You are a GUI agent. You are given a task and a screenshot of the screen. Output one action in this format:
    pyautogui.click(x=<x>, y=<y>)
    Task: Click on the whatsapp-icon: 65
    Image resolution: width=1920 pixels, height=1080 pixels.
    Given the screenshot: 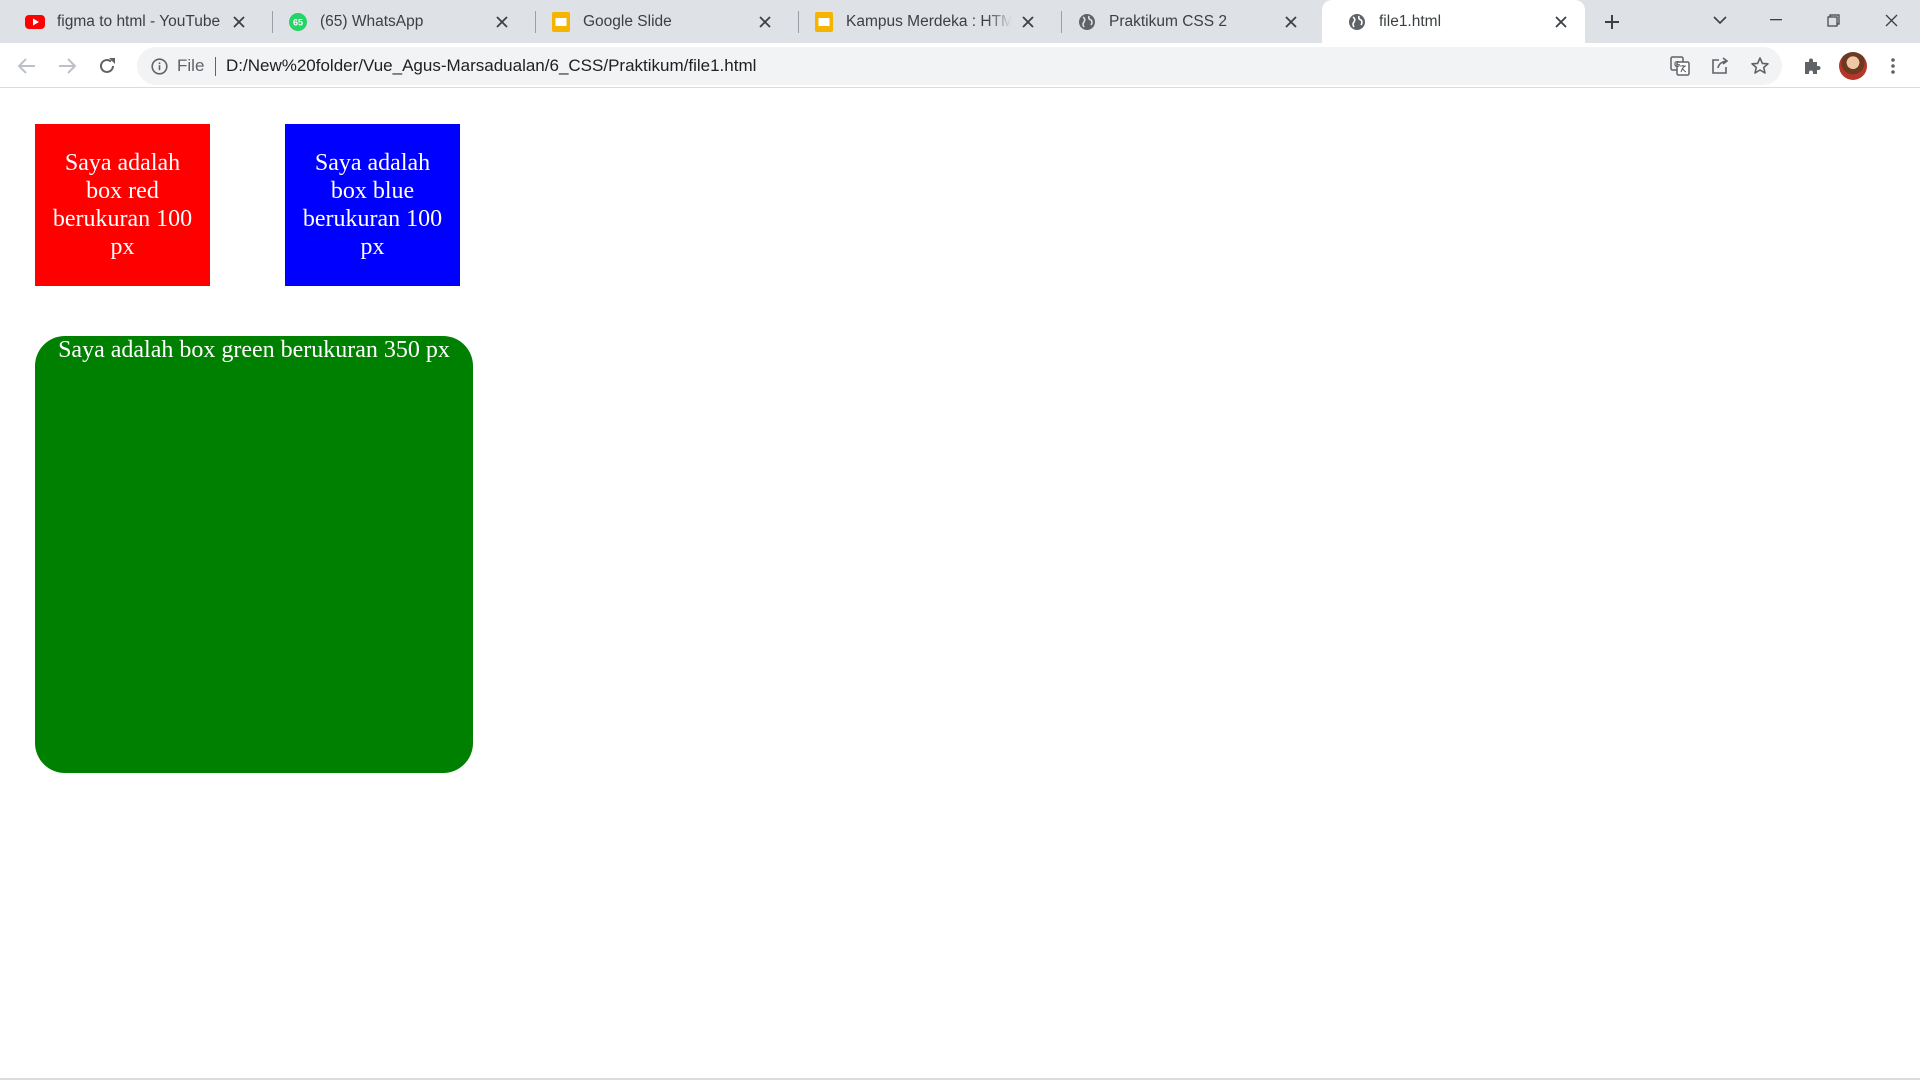 What is the action you would take?
    pyautogui.click(x=298, y=22)
    